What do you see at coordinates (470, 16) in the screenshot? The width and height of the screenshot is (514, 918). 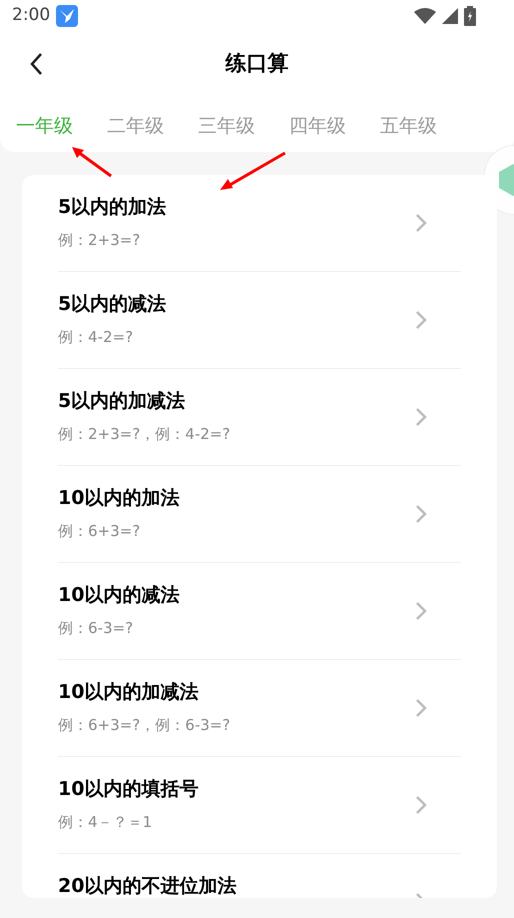 I see `battery-icon` at bounding box center [470, 16].